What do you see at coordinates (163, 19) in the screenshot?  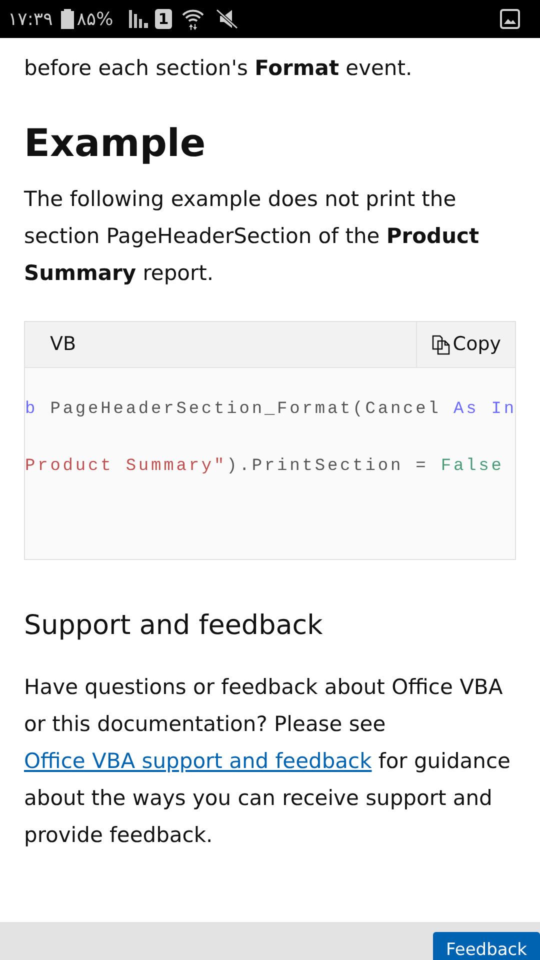 I see `sim-indicator: 1` at bounding box center [163, 19].